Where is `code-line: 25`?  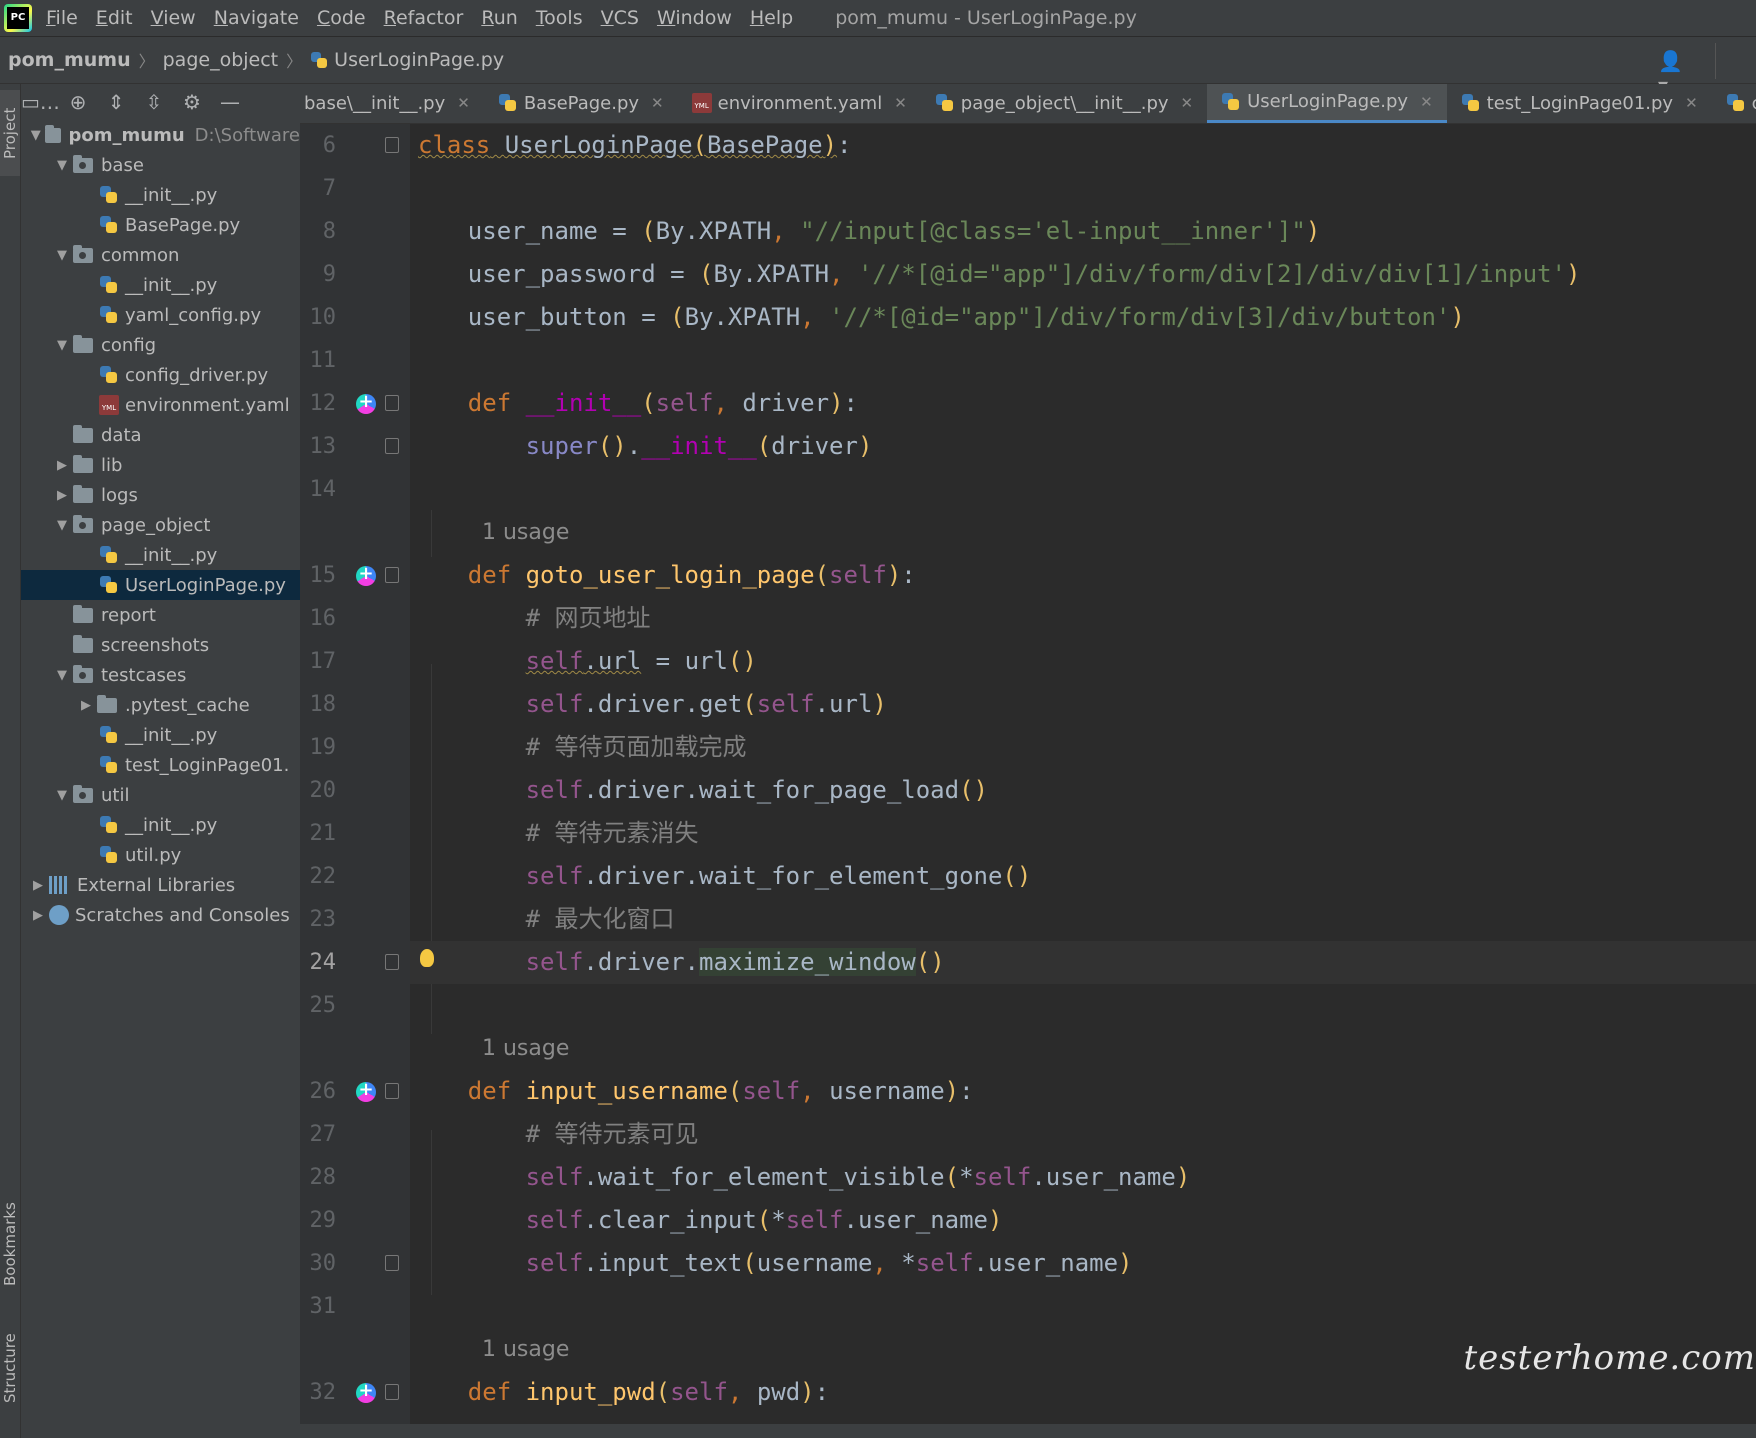 code-line: 25 is located at coordinates (1028, 1005).